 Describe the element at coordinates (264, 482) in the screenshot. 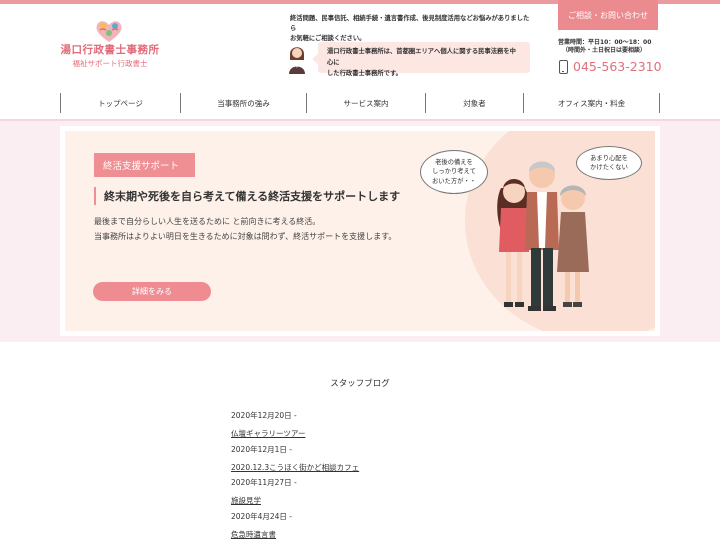

I see `blog-date: 2020年11月27日 -` at that location.